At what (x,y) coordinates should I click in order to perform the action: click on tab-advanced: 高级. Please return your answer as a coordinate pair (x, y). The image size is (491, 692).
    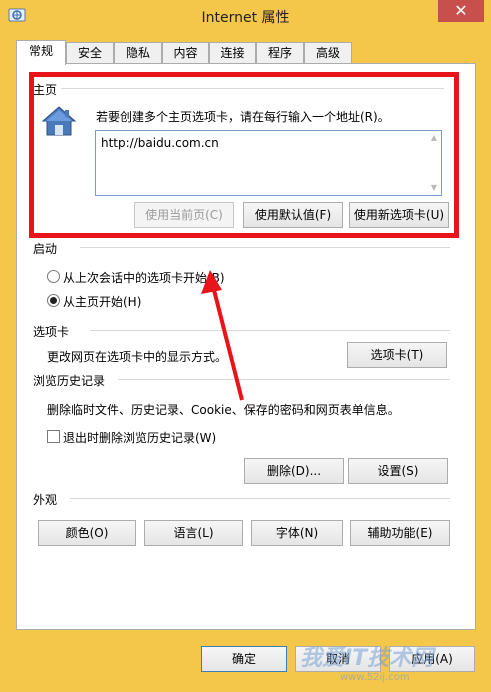
    Looking at the image, I should click on (328, 53).